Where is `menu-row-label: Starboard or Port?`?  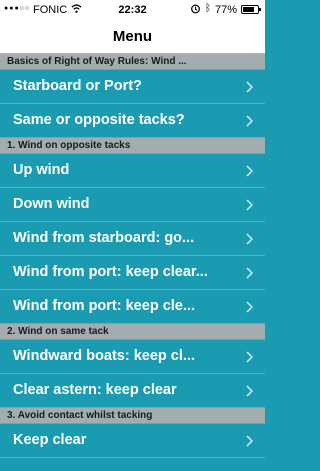 menu-row-label: Starboard or Port? is located at coordinates (77, 86).